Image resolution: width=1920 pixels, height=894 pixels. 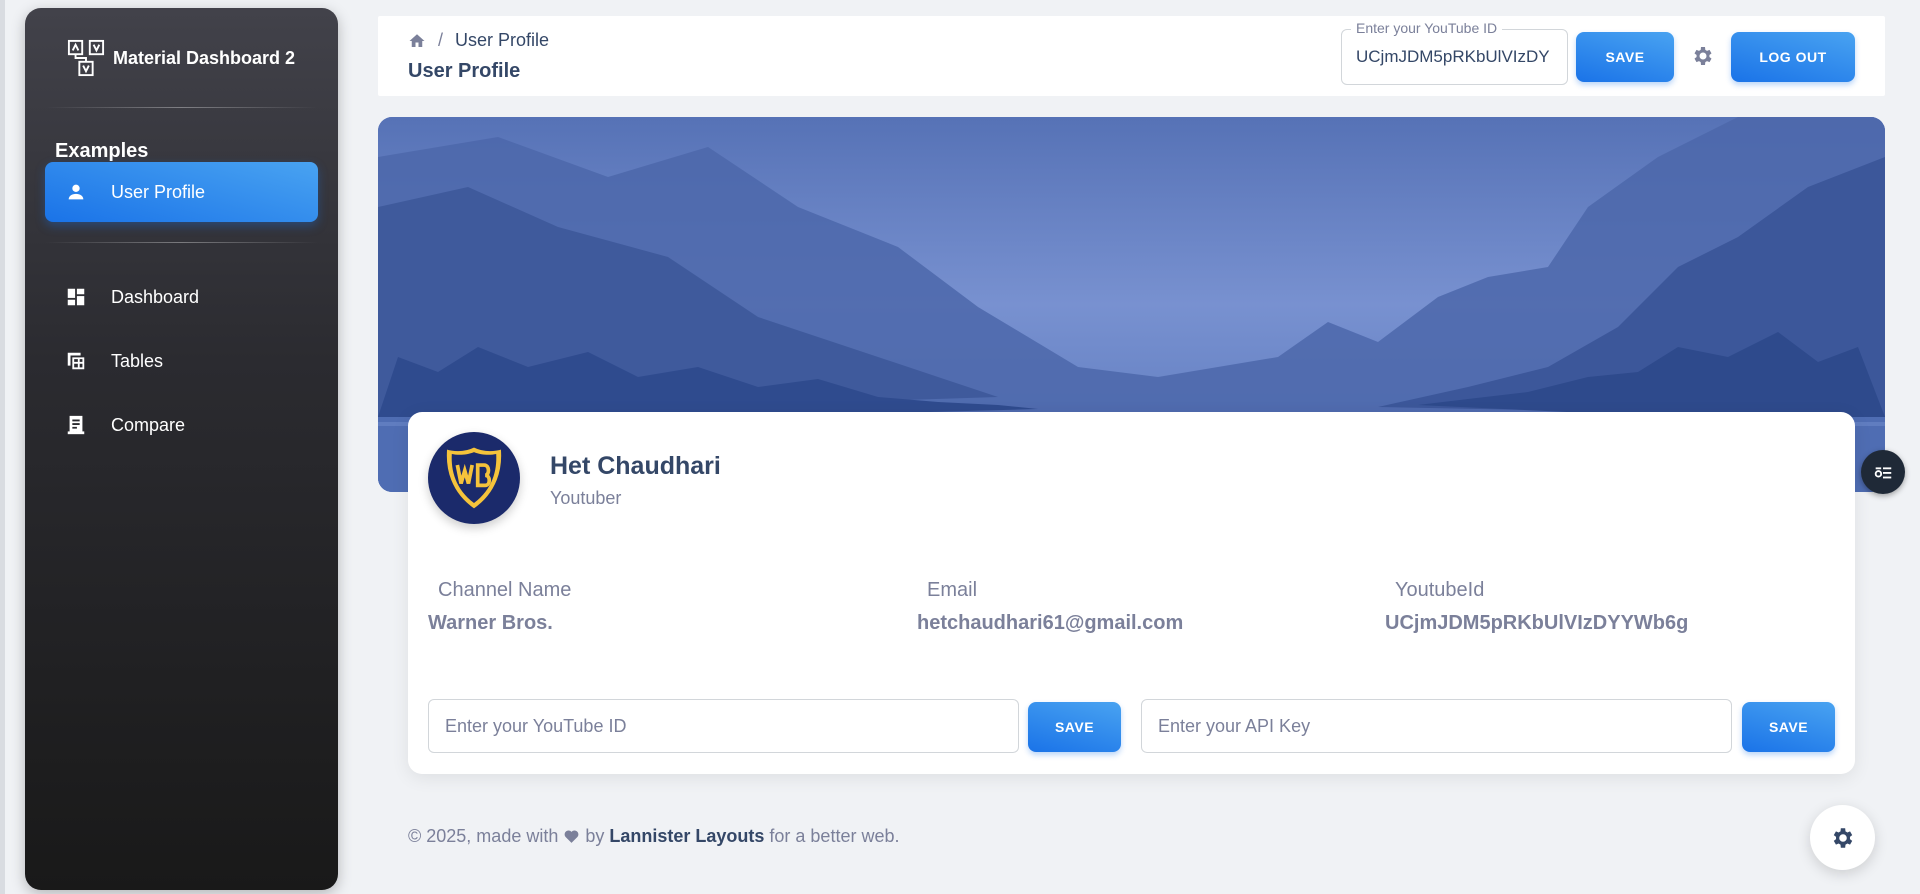 What do you see at coordinates (571, 836) in the screenshot?
I see `heart-icon` at bounding box center [571, 836].